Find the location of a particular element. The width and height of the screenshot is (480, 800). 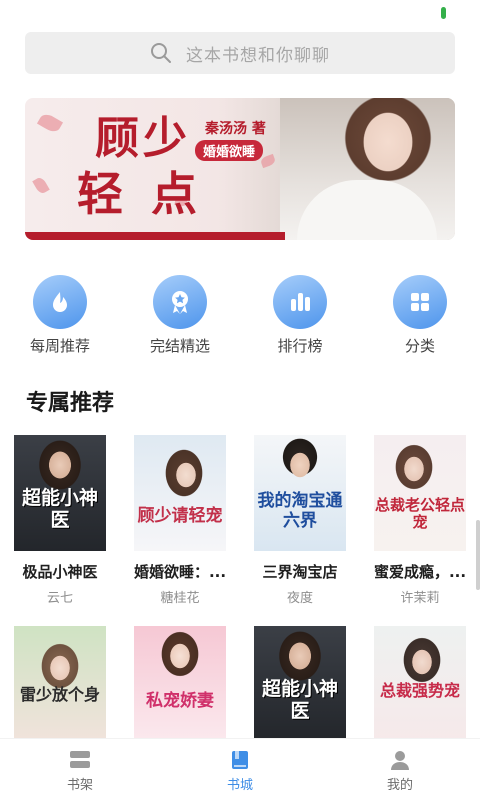

search-icon is located at coordinates (161, 53).